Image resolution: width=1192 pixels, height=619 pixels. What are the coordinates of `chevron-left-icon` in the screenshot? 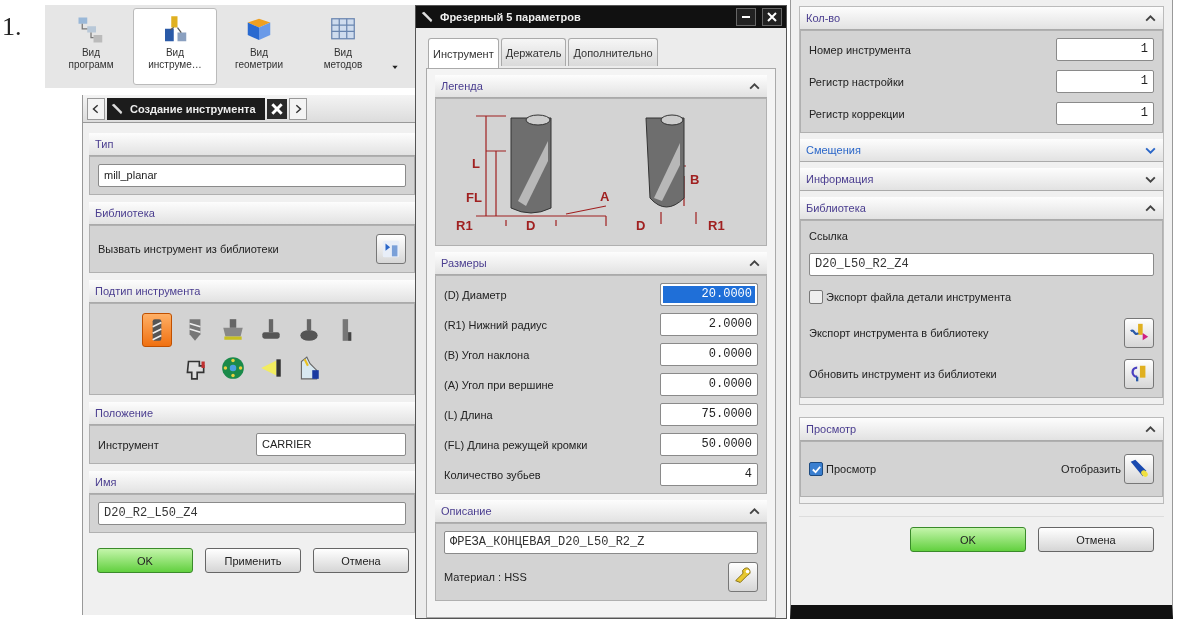 It's located at (96, 108).